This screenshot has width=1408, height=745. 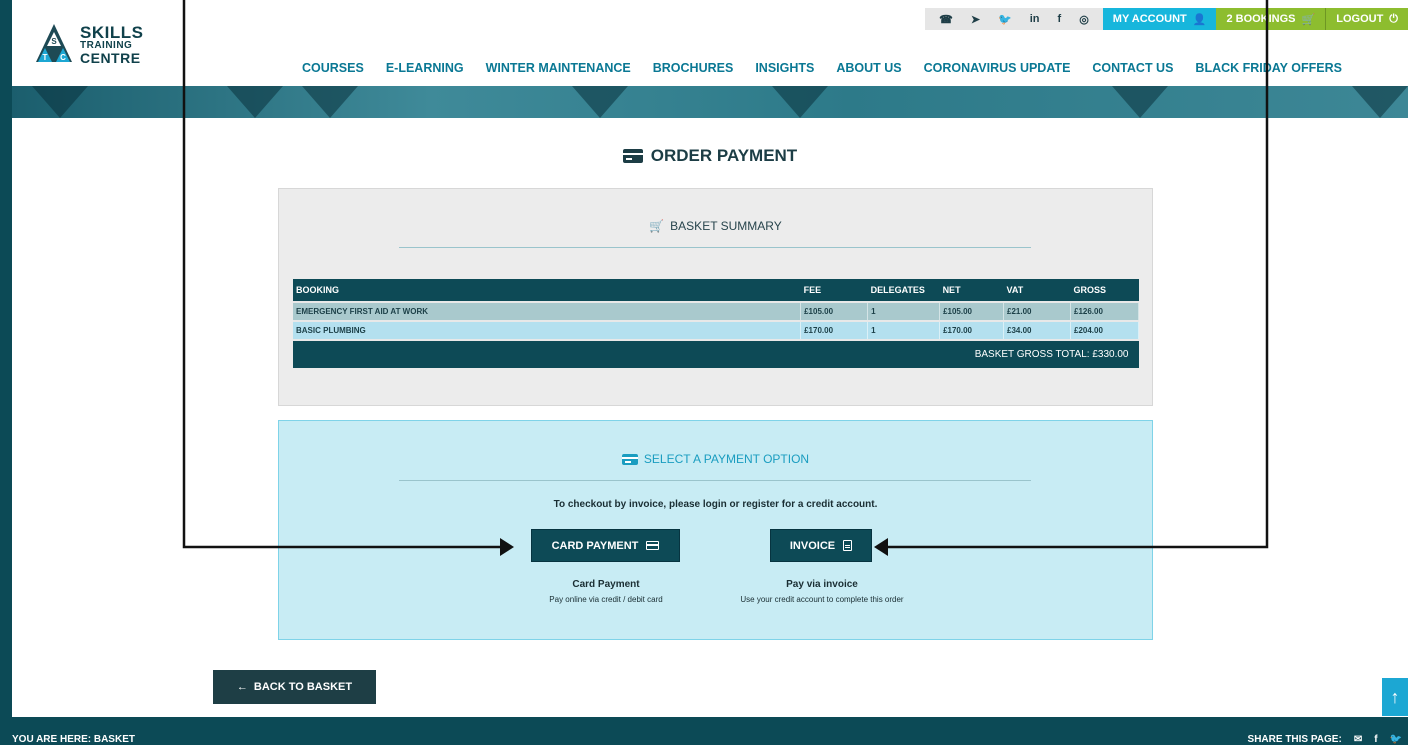 I want to click on invoice-title: Pay via invoice, so click(x=822, y=584).